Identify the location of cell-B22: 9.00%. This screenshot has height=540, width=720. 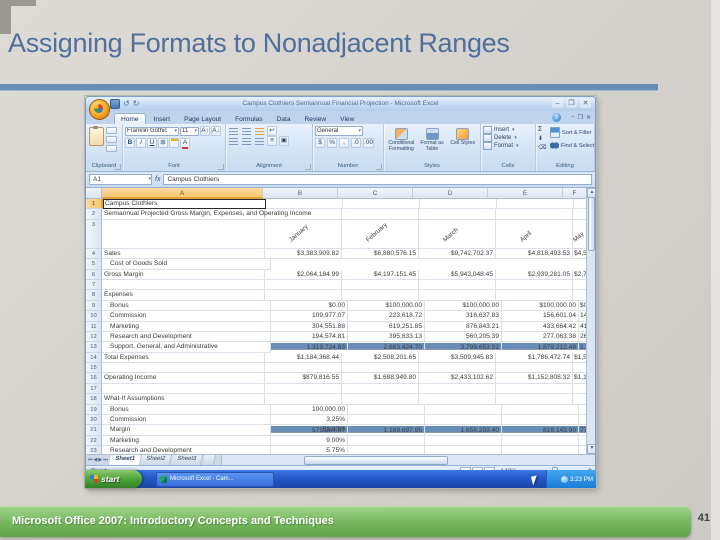
(309, 441).